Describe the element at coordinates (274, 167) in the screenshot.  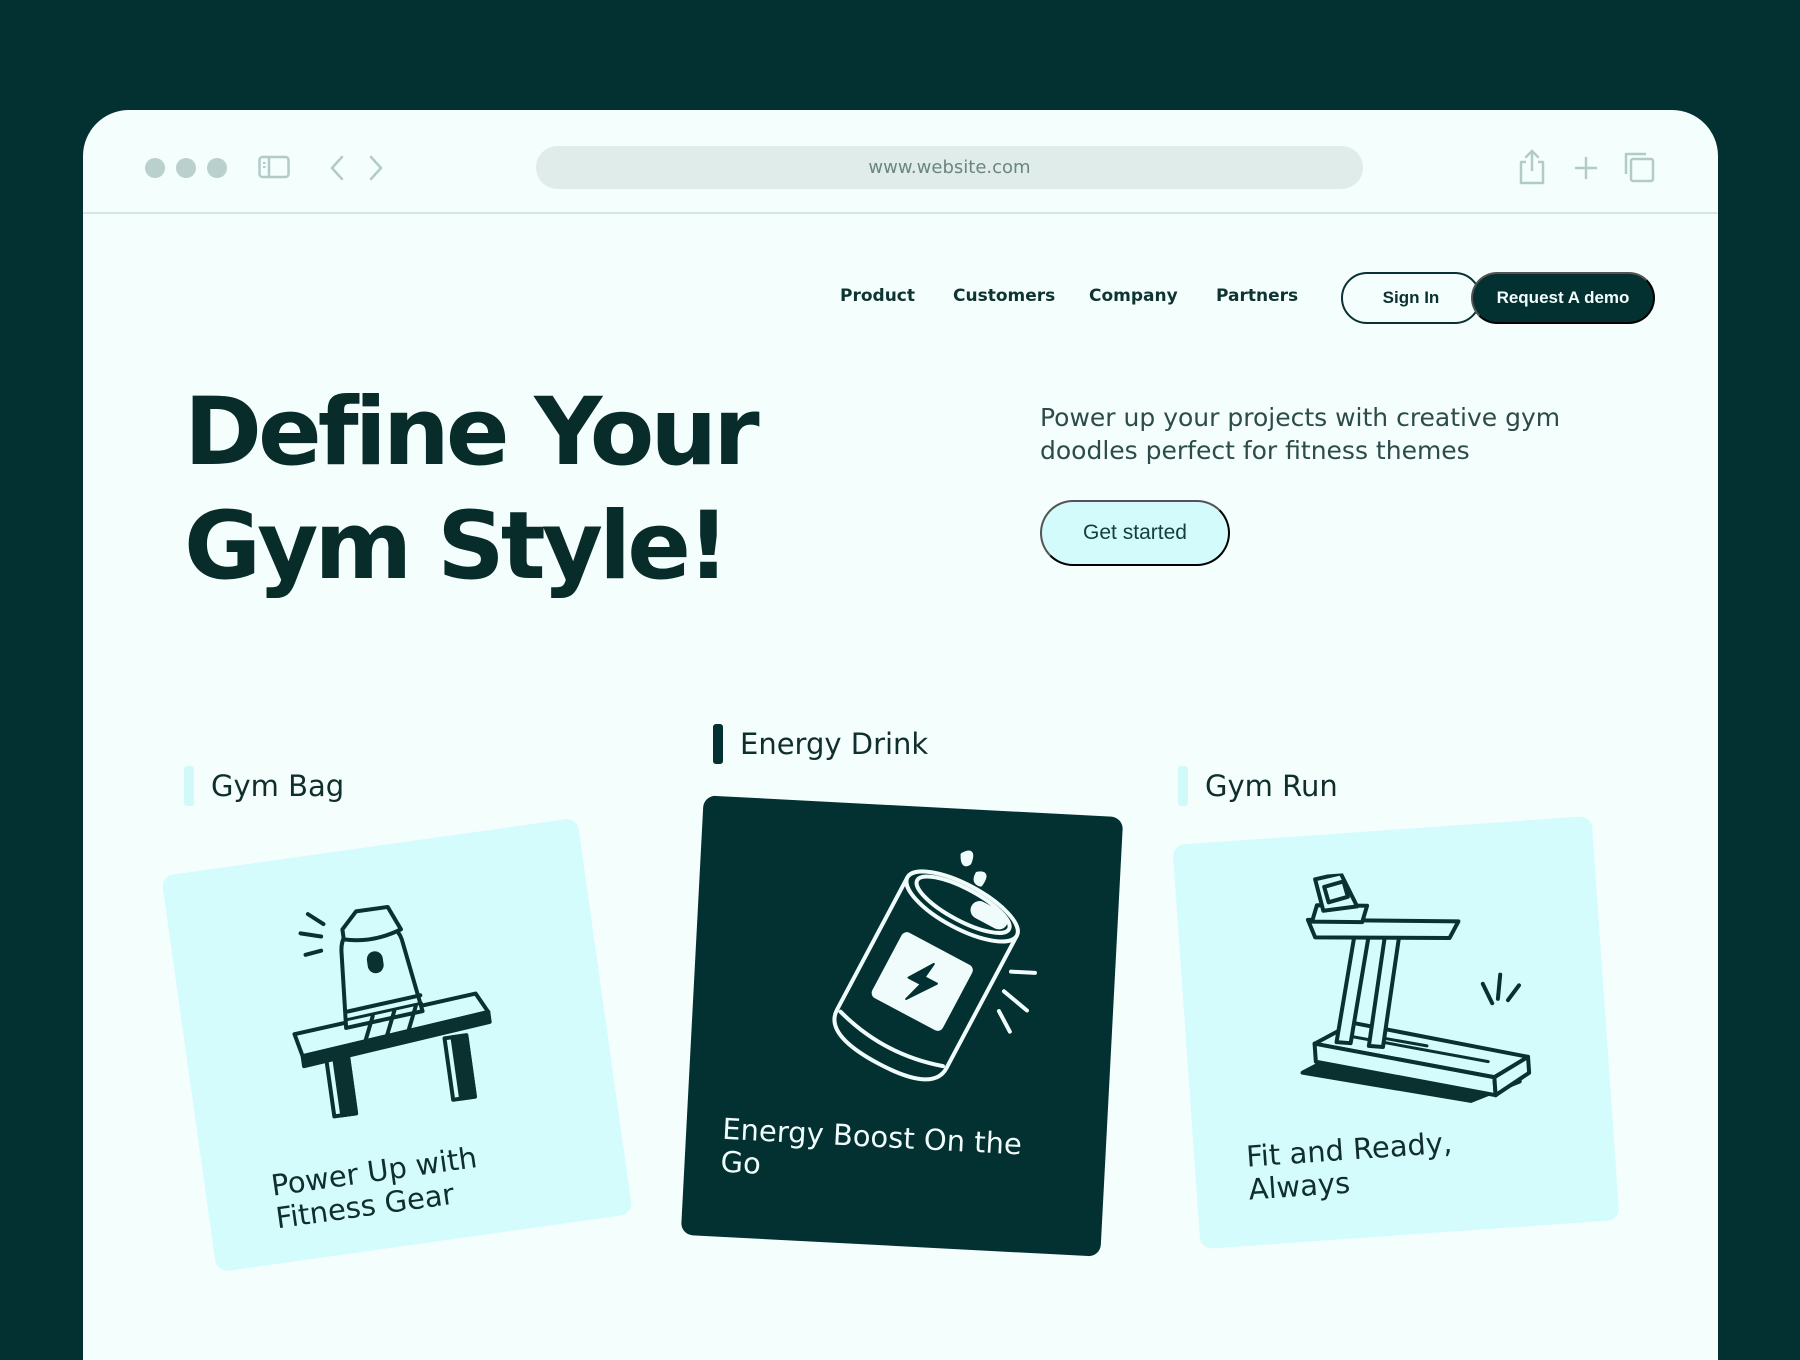
I see `sidebar-icon` at that location.